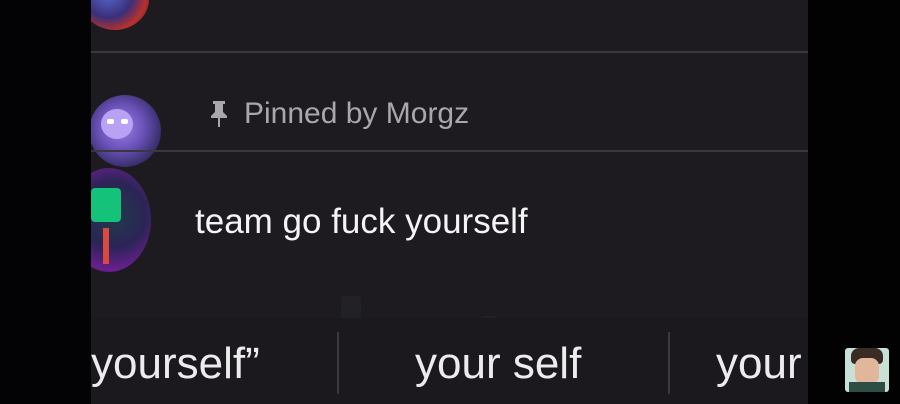 This screenshot has width=900, height=404. Describe the element at coordinates (361, 221) in the screenshot. I see `comment-text: team go fuck yourself` at that location.